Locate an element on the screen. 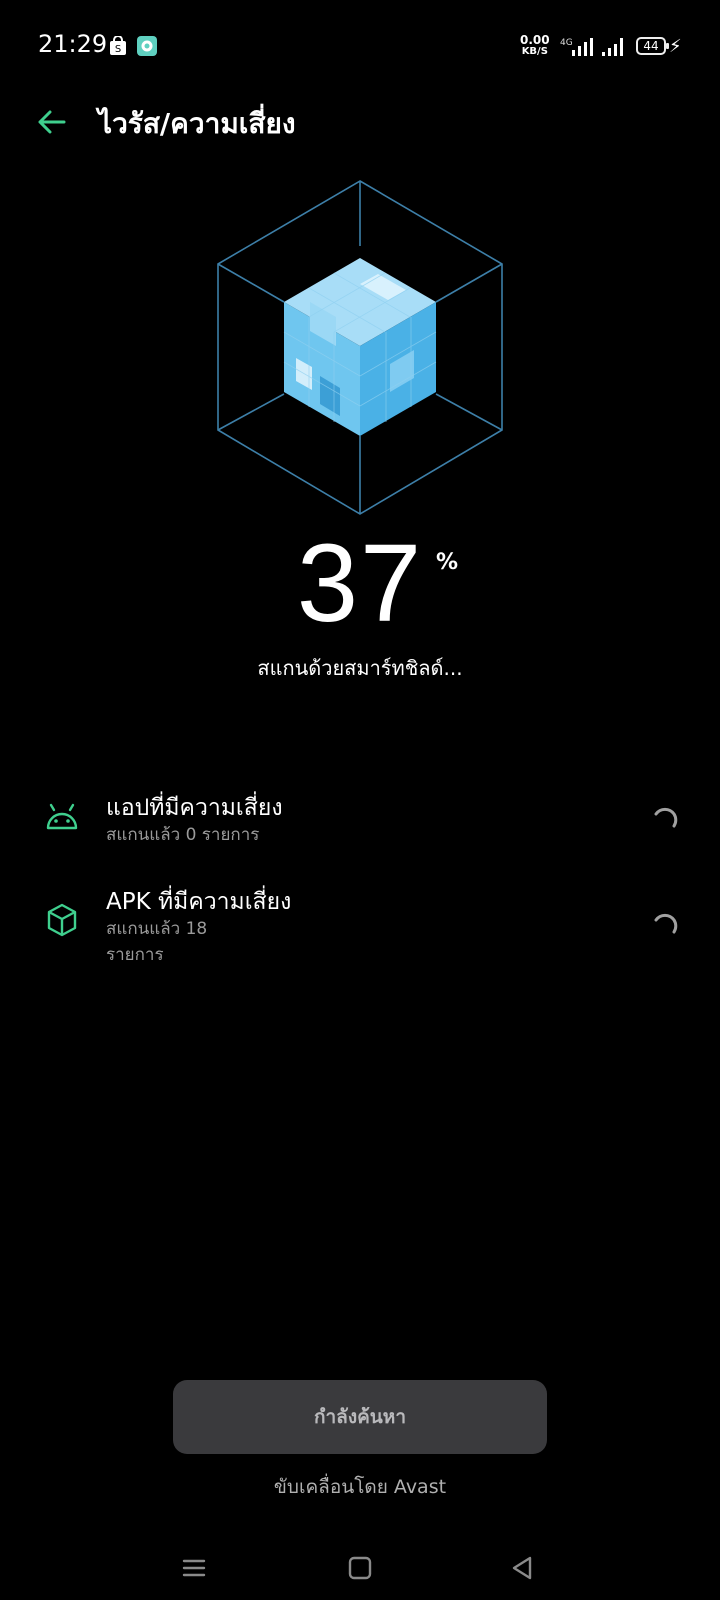  searching-button: กำลังค้นหา is located at coordinates (360, 1417).